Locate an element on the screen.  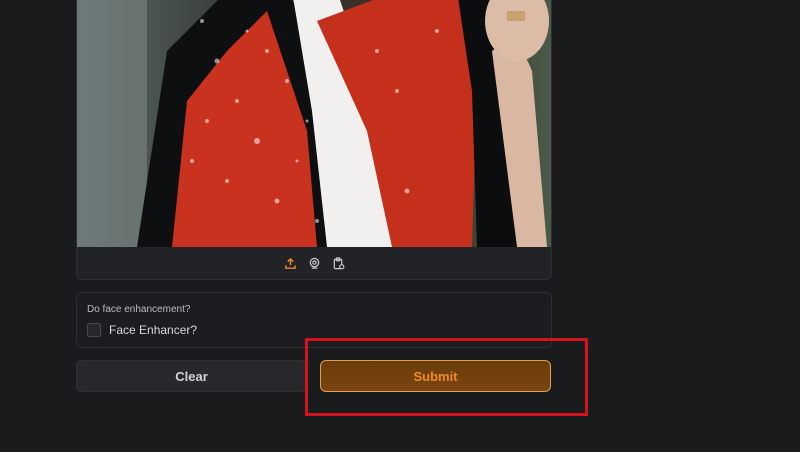
submit-button: Submit is located at coordinates (435, 376).